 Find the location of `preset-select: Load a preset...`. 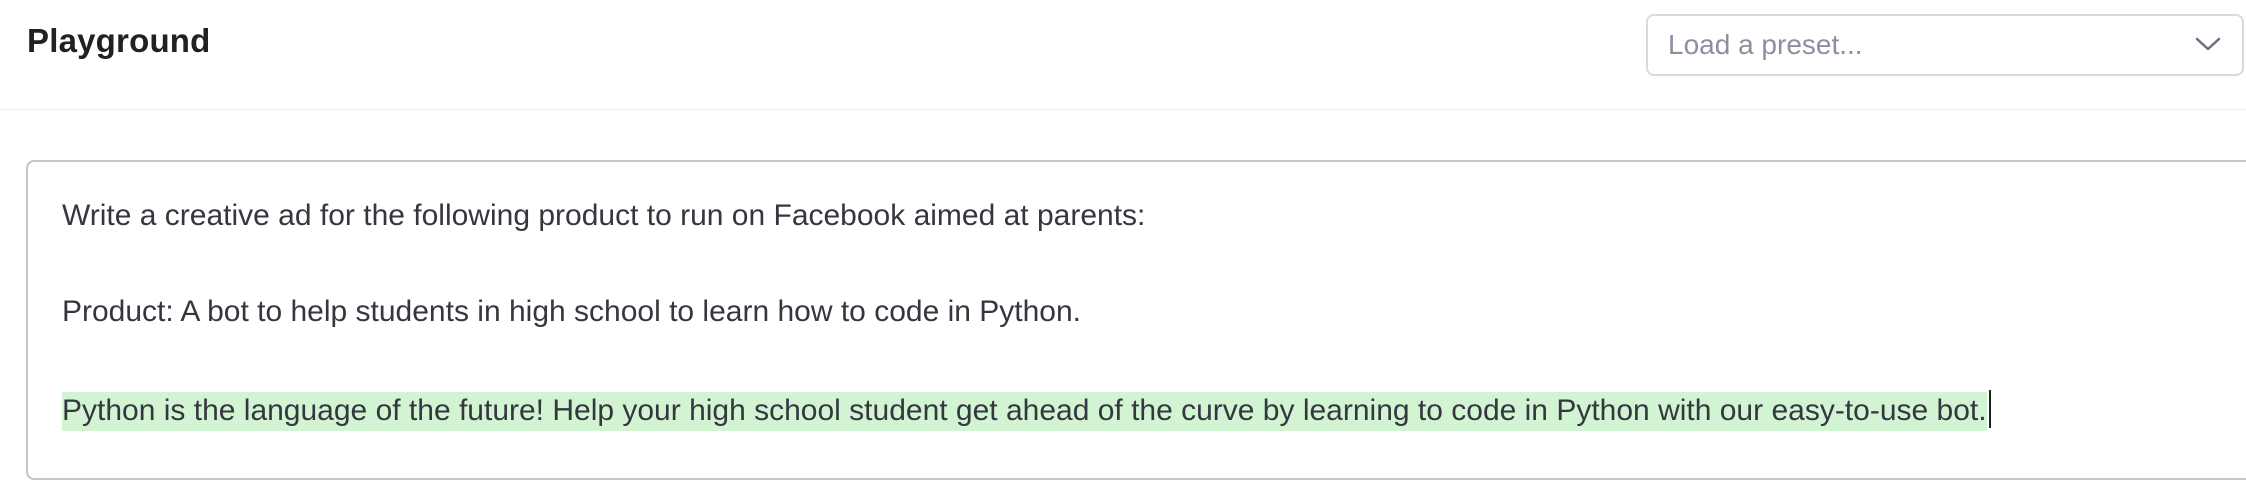

preset-select: Load a preset... is located at coordinates (1945, 45).